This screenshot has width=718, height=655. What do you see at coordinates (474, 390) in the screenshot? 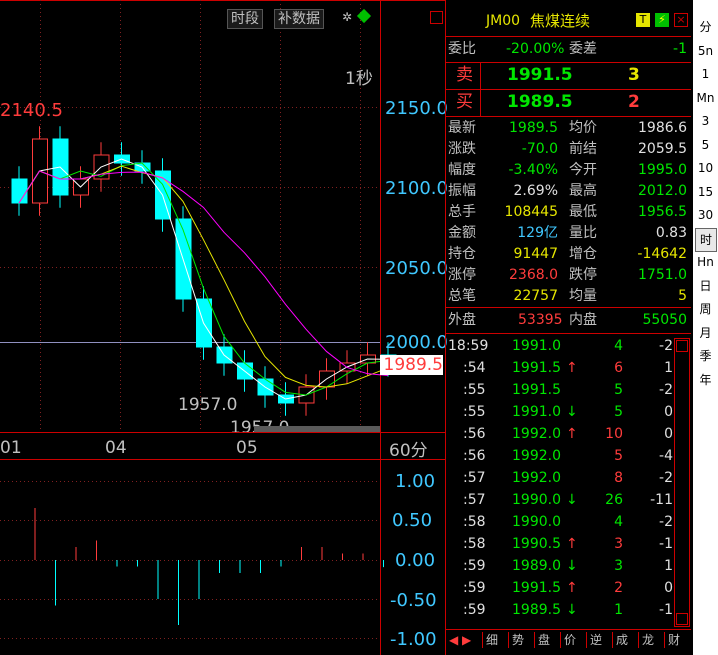
I see `tick-time: :55` at bounding box center [474, 390].